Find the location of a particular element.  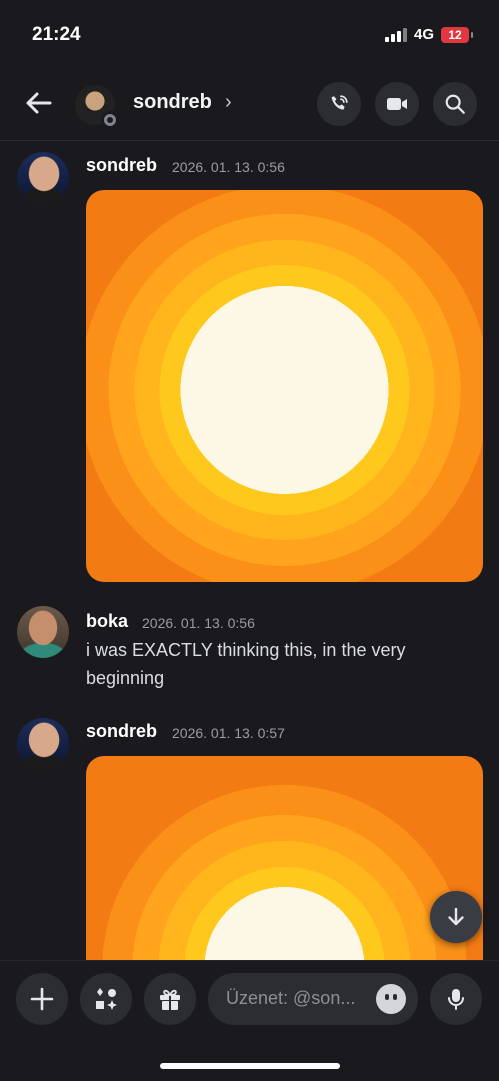

video-camera-icon is located at coordinates (397, 104).